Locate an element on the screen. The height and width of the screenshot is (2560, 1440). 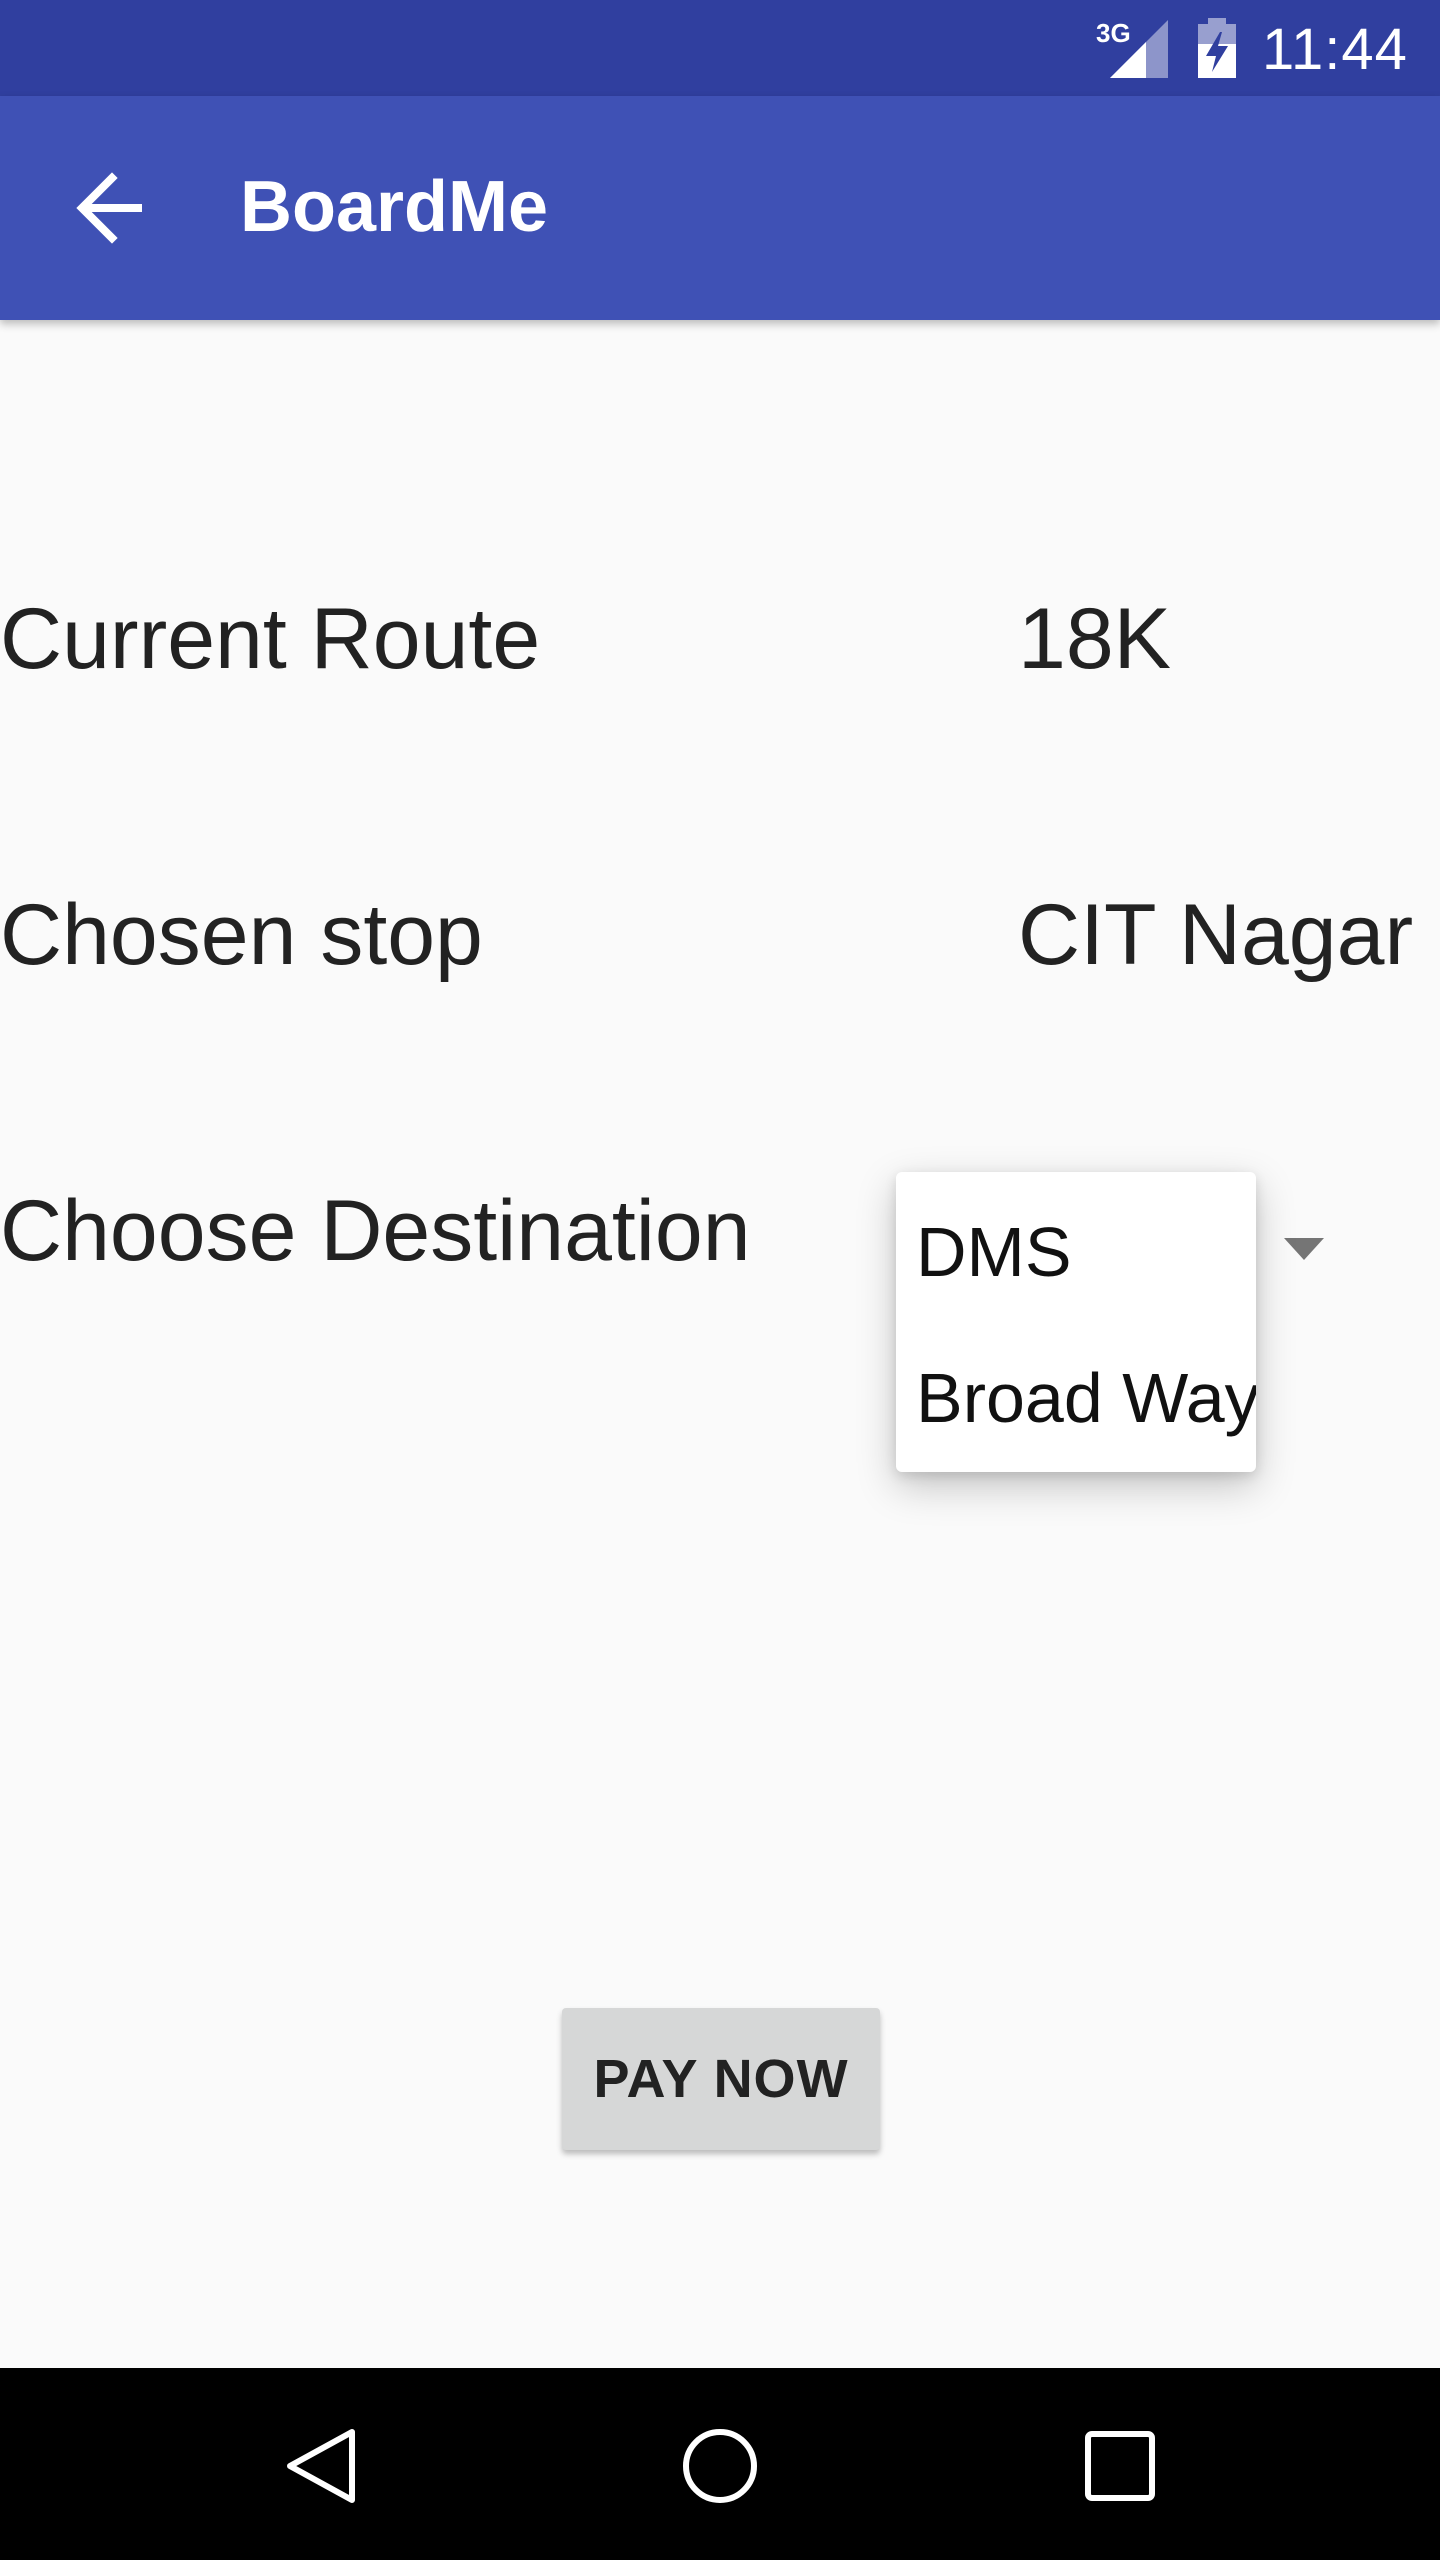
app-title: BoardMe is located at coordinates (394, 207).